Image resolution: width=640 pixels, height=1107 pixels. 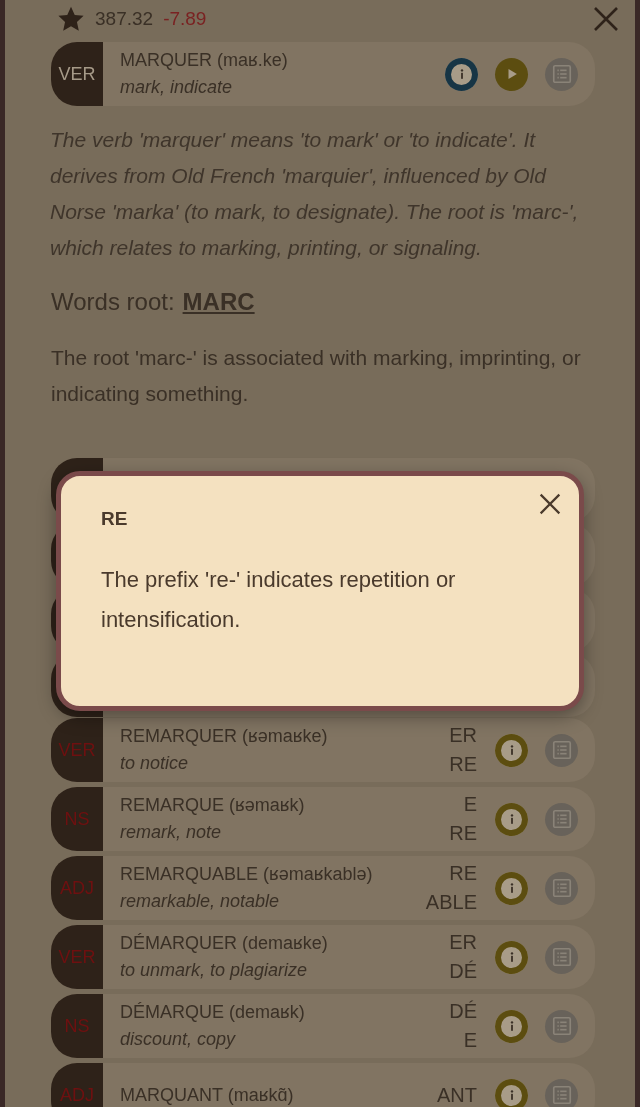 What do you see at coordinates (323, 750) in the screenshot?
I see `word-row: VER REMARQUER (ʁəmaʁke) to notice ER RE` at bounding box center [323, 750].